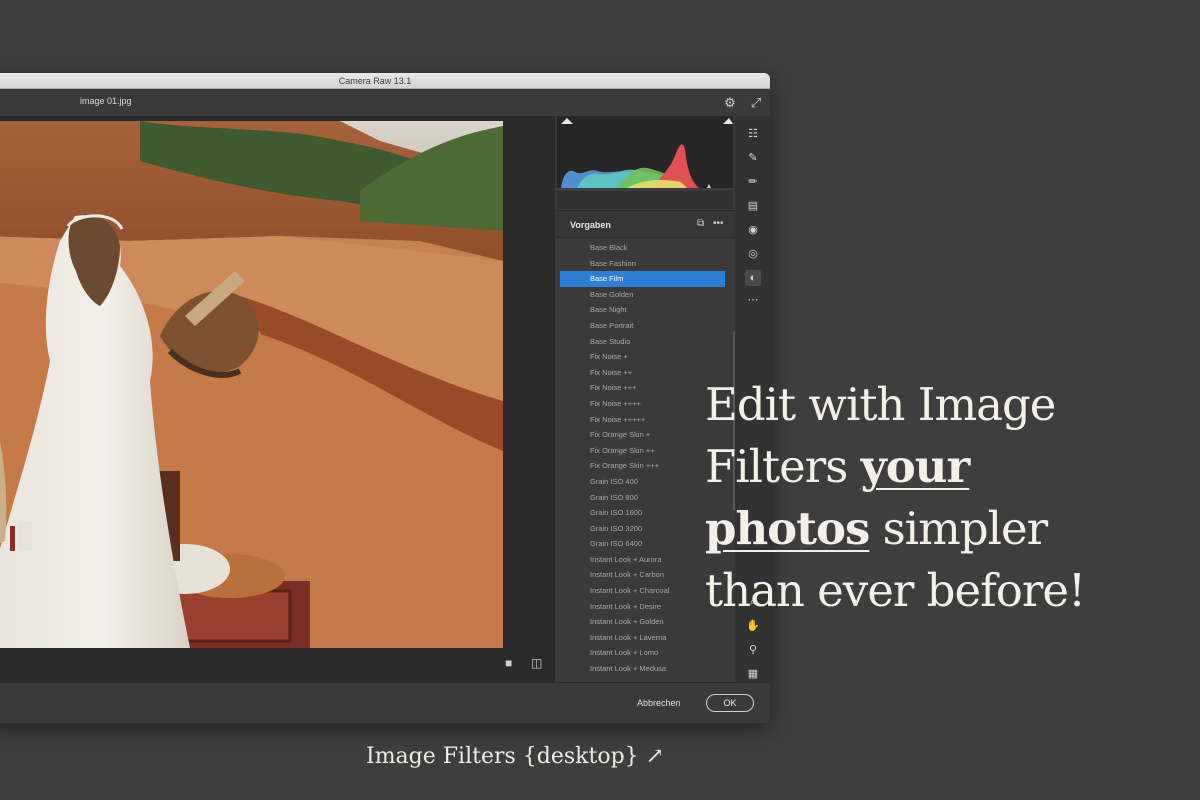 The height and width of the screenshot is (800, 1200). I want to click on grid-icon: ▦, so click(753, 674).